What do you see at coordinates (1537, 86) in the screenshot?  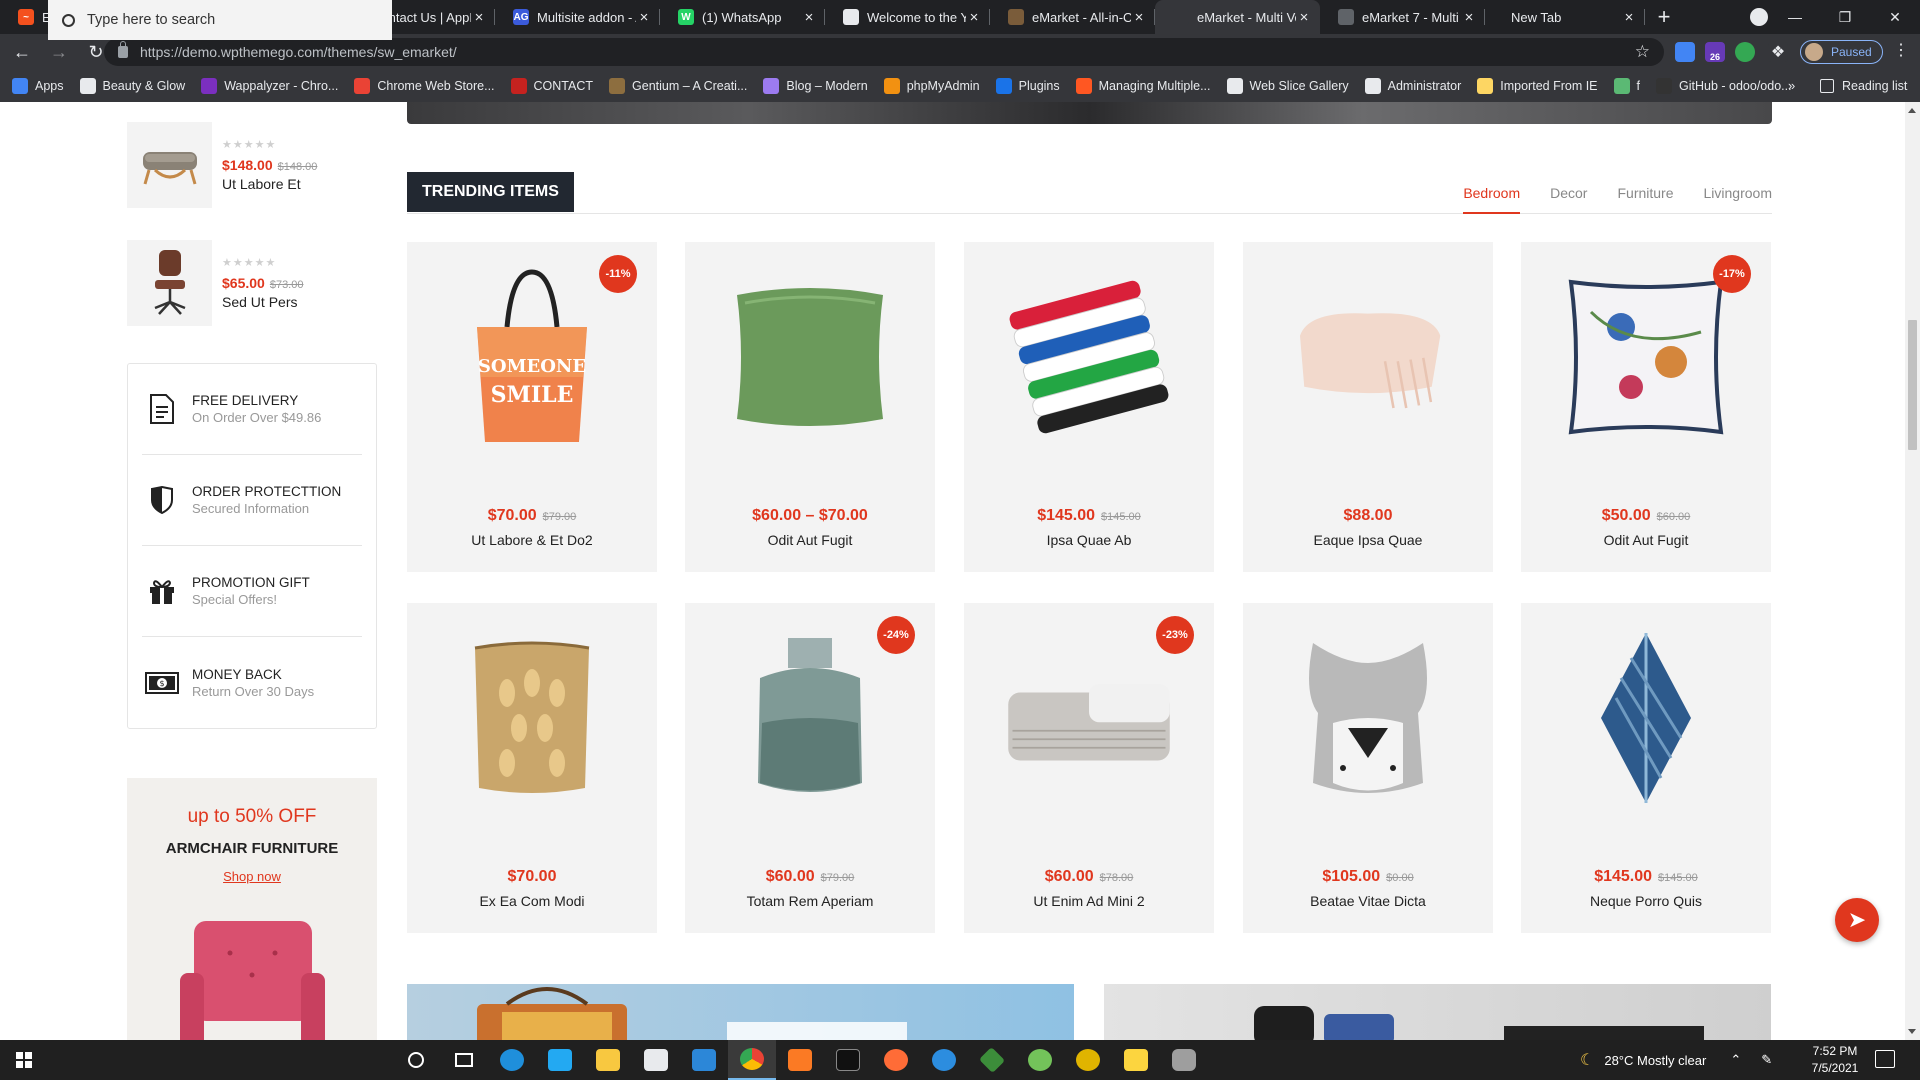 I see `bookmark-item: Imported From IE` at bounding box center [1537, 86].